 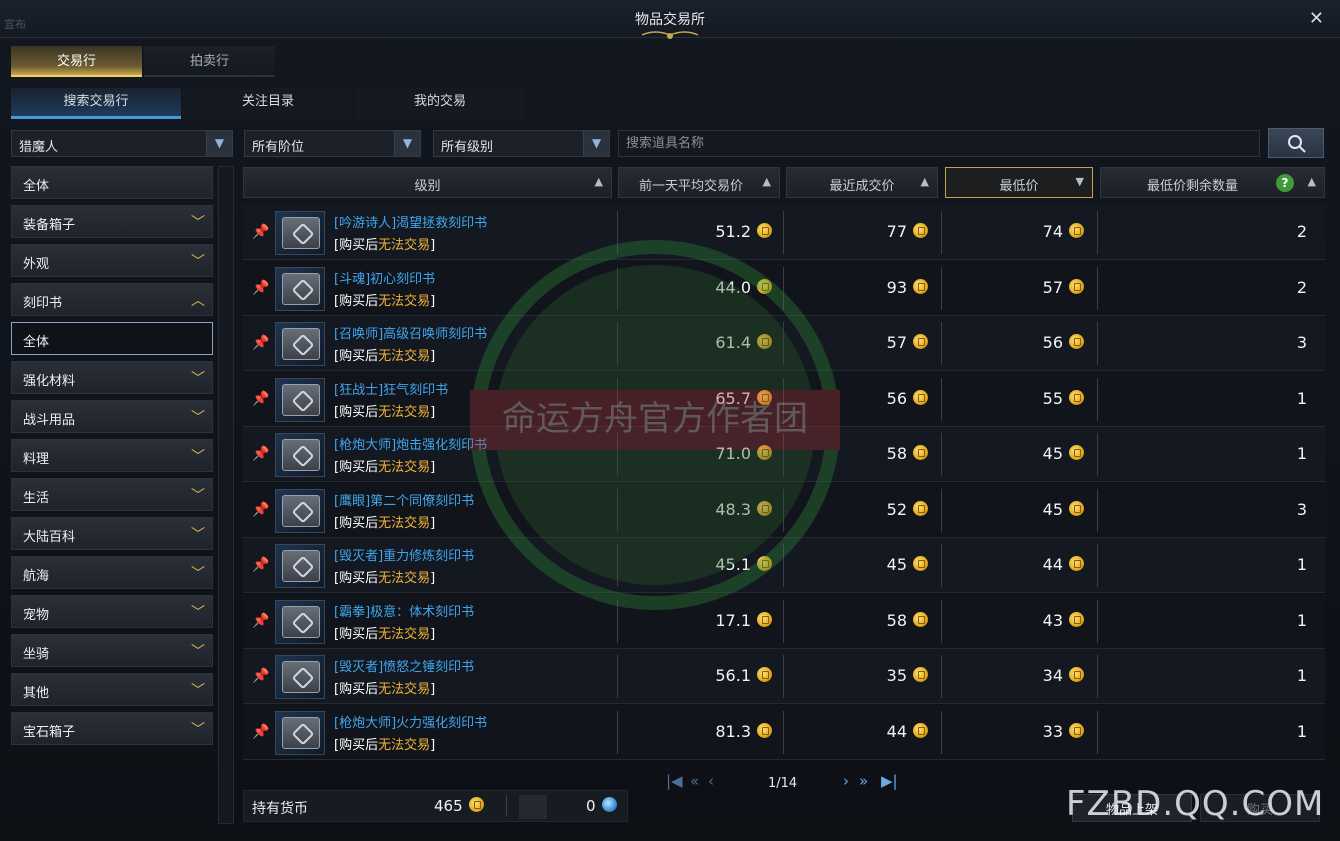 I want to click on table-row: 📌 [枪炮大师]炮击强化刻印书 [购买后无法交易] 71.0 58 45 1, so click(x=784, y=454).